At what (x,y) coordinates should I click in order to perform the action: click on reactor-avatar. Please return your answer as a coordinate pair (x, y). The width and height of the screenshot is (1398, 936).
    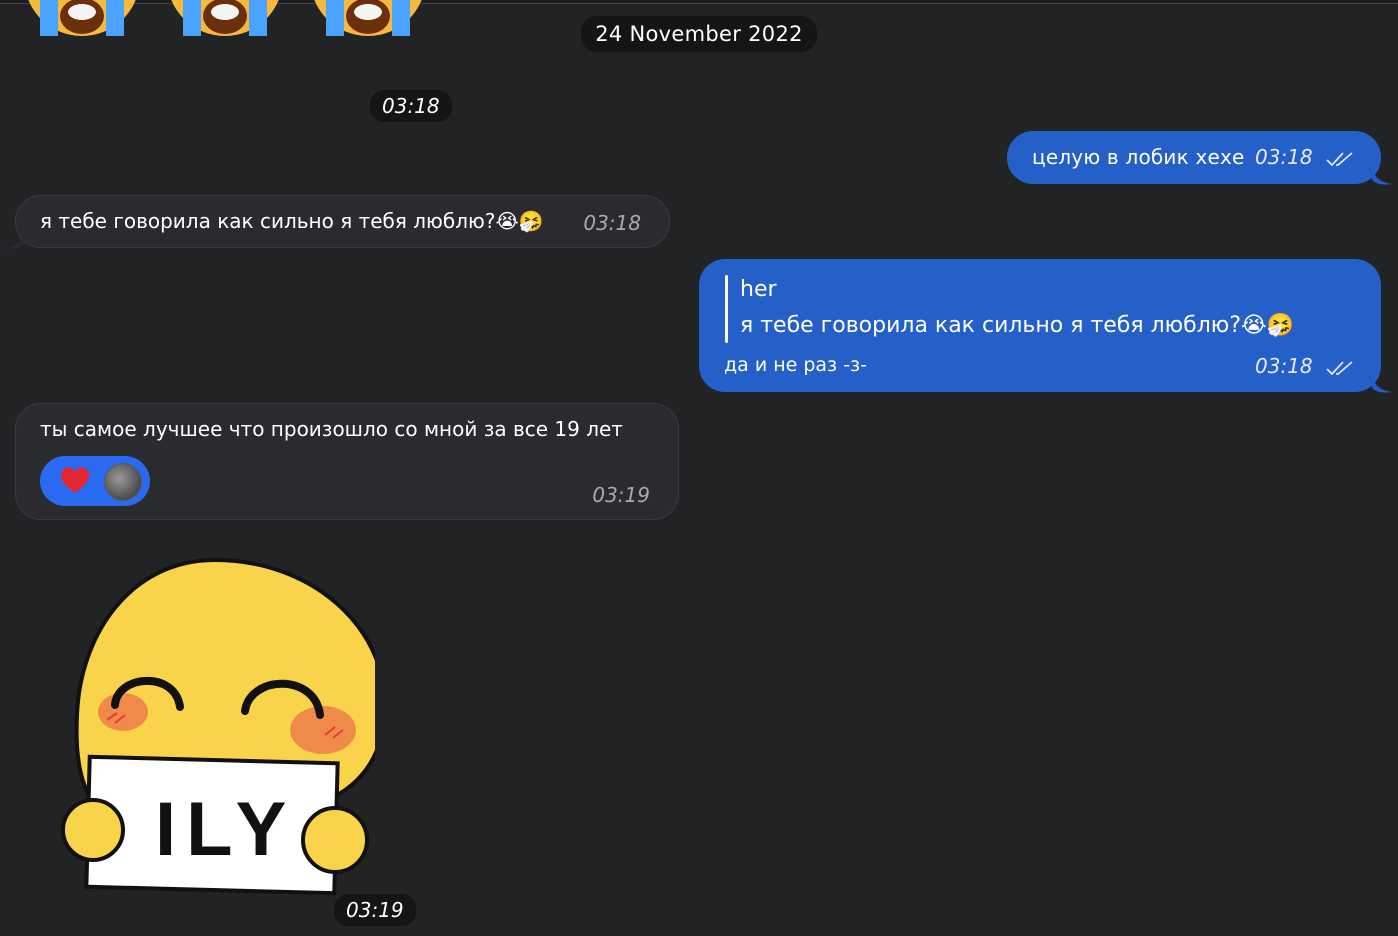
    Looking at the image, I should click on (123, 482).